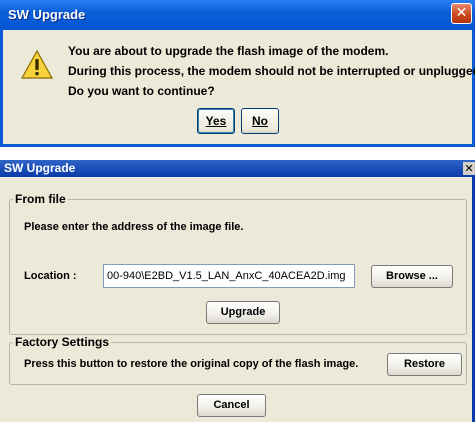 This screenshot has height=425, width=475. I want to click on restore-button: Restore, so click(424, 364).